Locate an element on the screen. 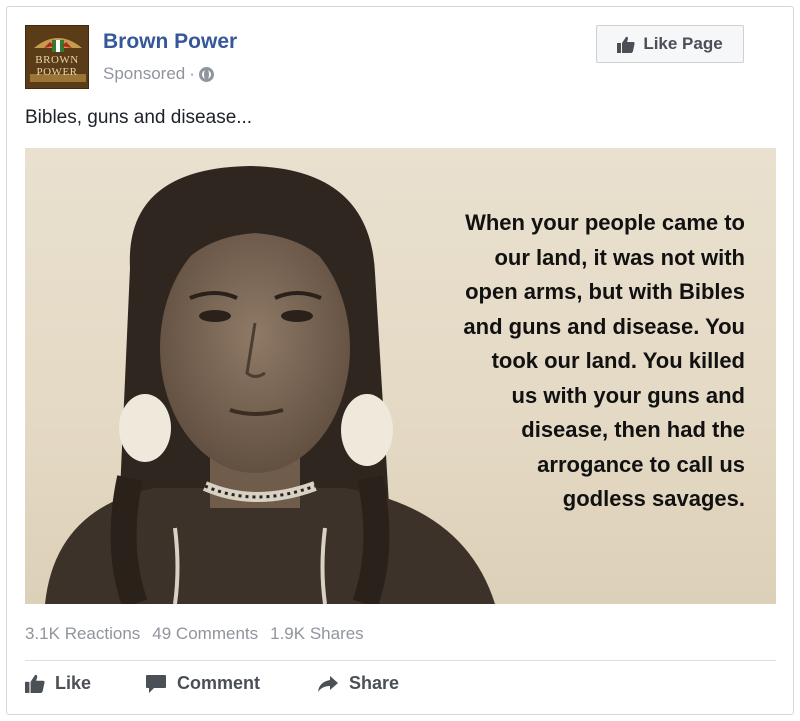 The height and width of the screenshot is (721, 800). engagement-stats: 3.1K Reactions 49 Comments 1.9K Shares is located at coordinates (194, 634).